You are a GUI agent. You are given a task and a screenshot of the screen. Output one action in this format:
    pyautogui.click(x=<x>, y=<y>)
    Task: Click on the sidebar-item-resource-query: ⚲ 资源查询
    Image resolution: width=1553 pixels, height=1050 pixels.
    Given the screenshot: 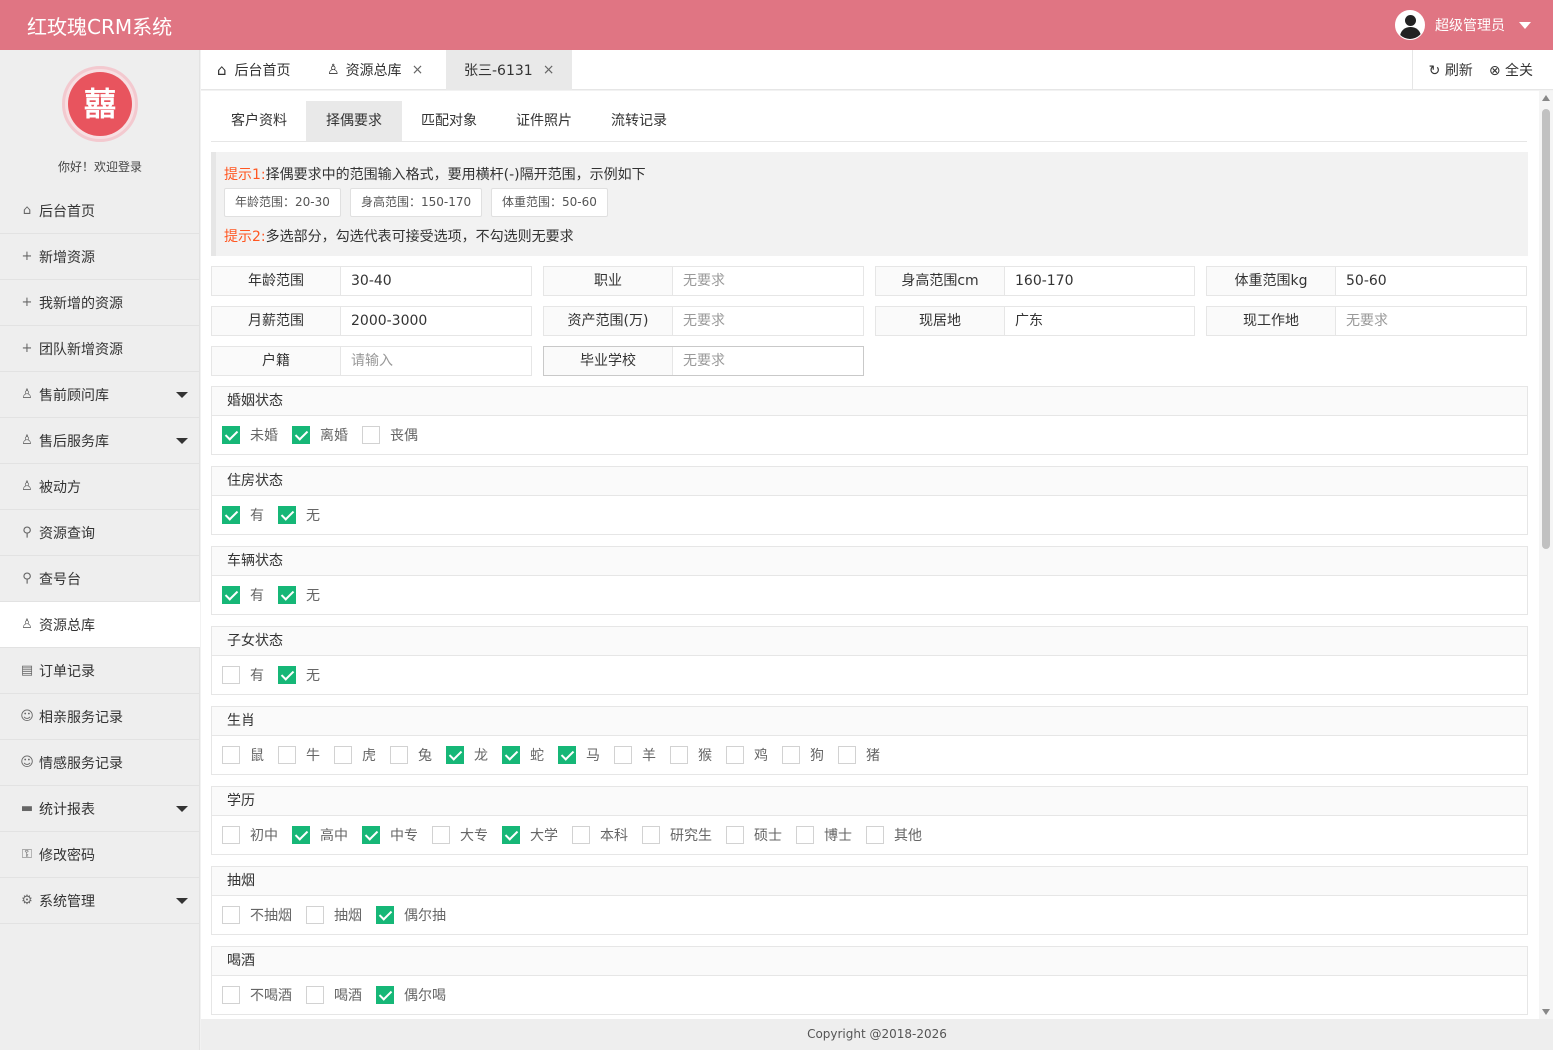 What is the action you would take?
    pyautogui.click(x=100, y=533)
    